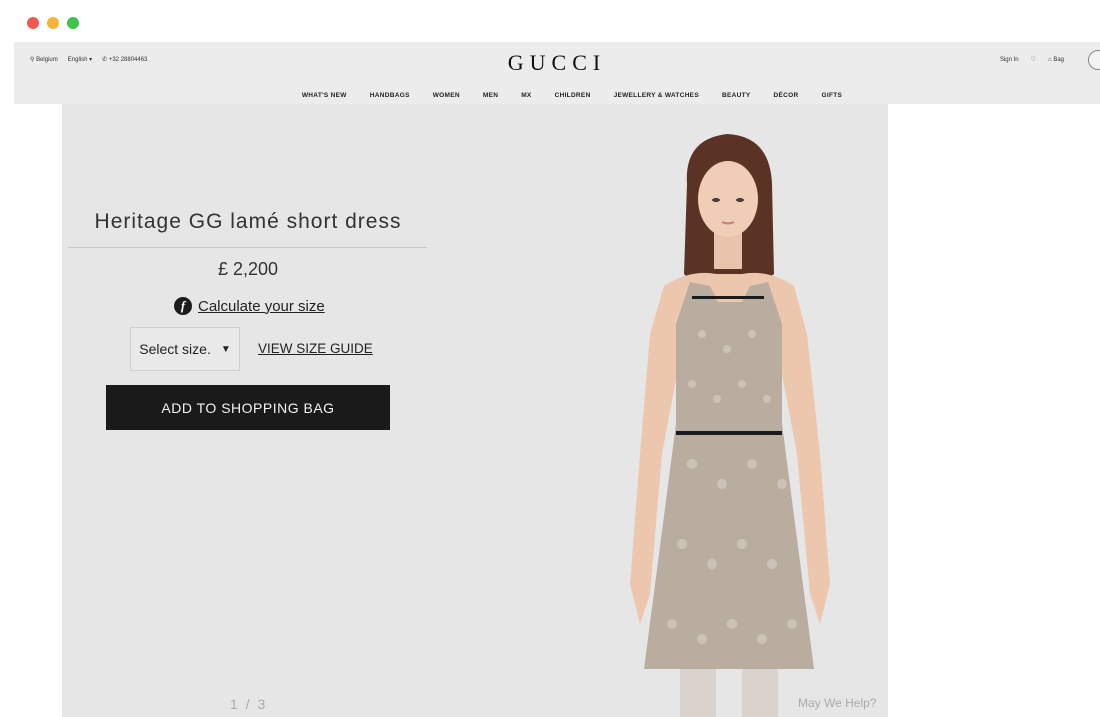 The height and width of the screenshot is (717, 1100). Describe the element at coordinates (736, 95) in the screenshot. I see `nav-item-beauty: BEAUTY` at that location.